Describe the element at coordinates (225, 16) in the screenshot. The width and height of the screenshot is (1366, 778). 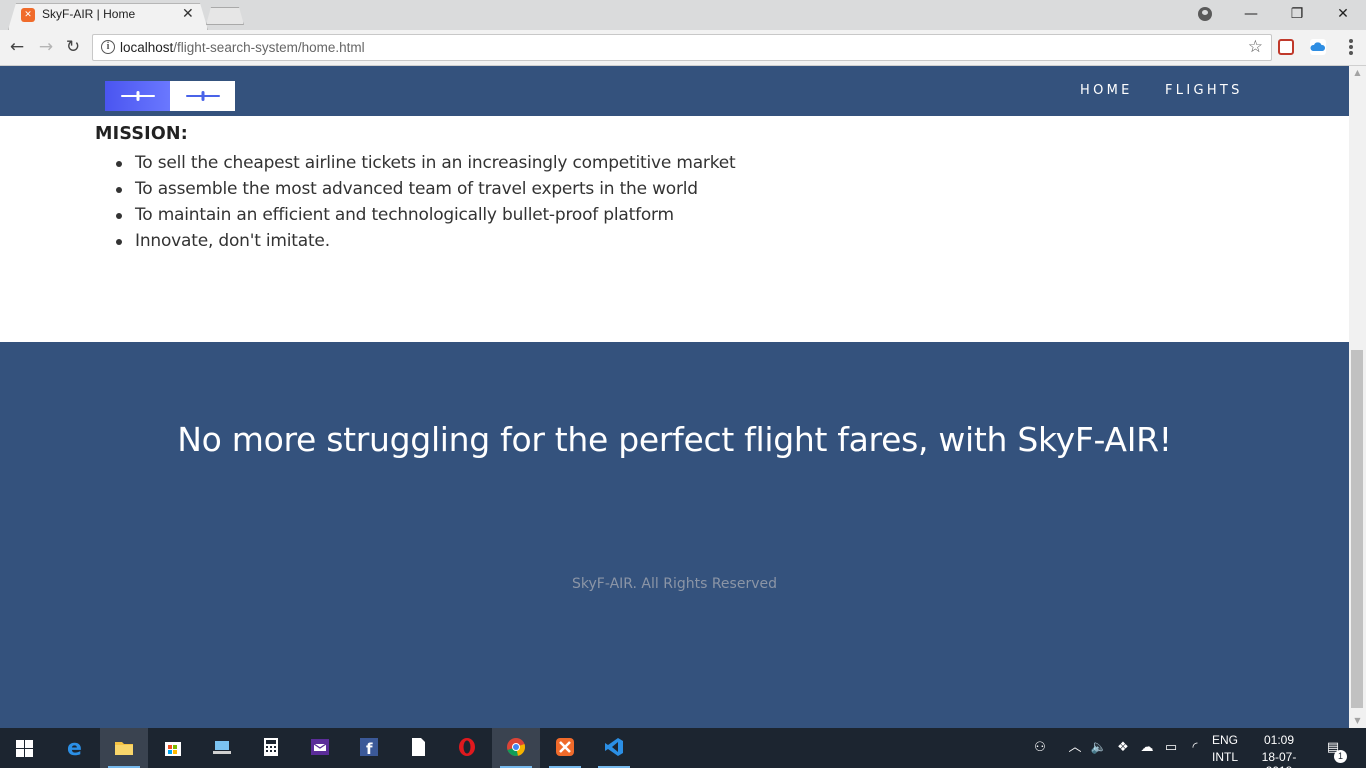
I see `new-tab-button` at that location.